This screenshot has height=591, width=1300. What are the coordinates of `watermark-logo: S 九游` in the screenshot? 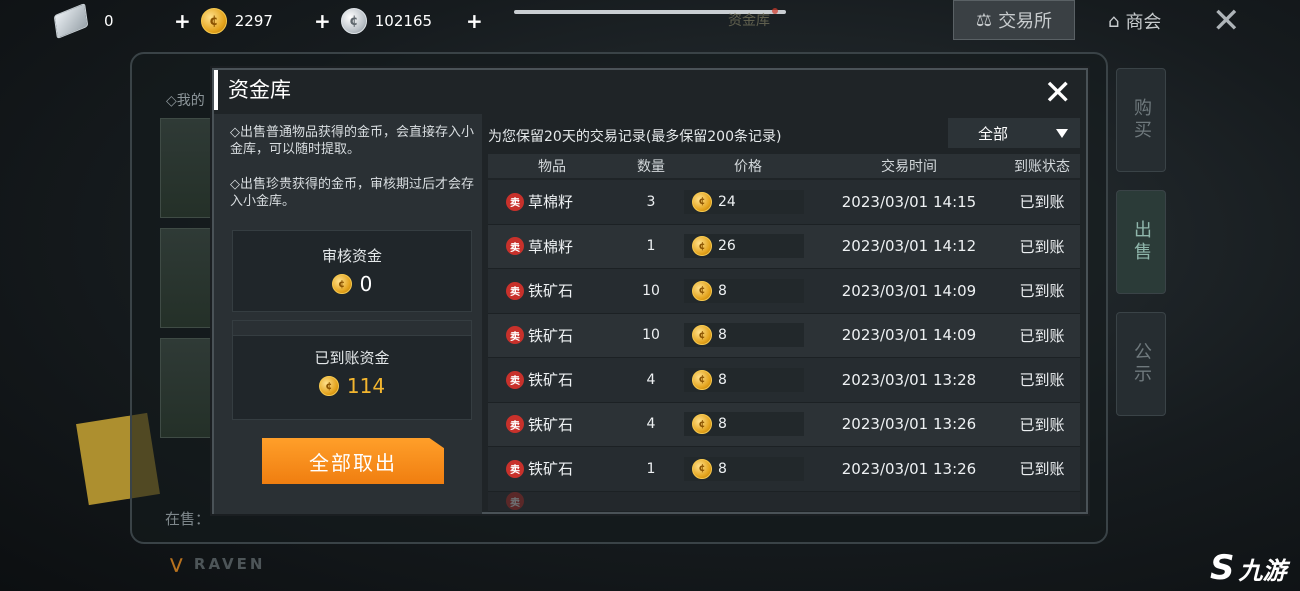 It's located at (1248, 568).